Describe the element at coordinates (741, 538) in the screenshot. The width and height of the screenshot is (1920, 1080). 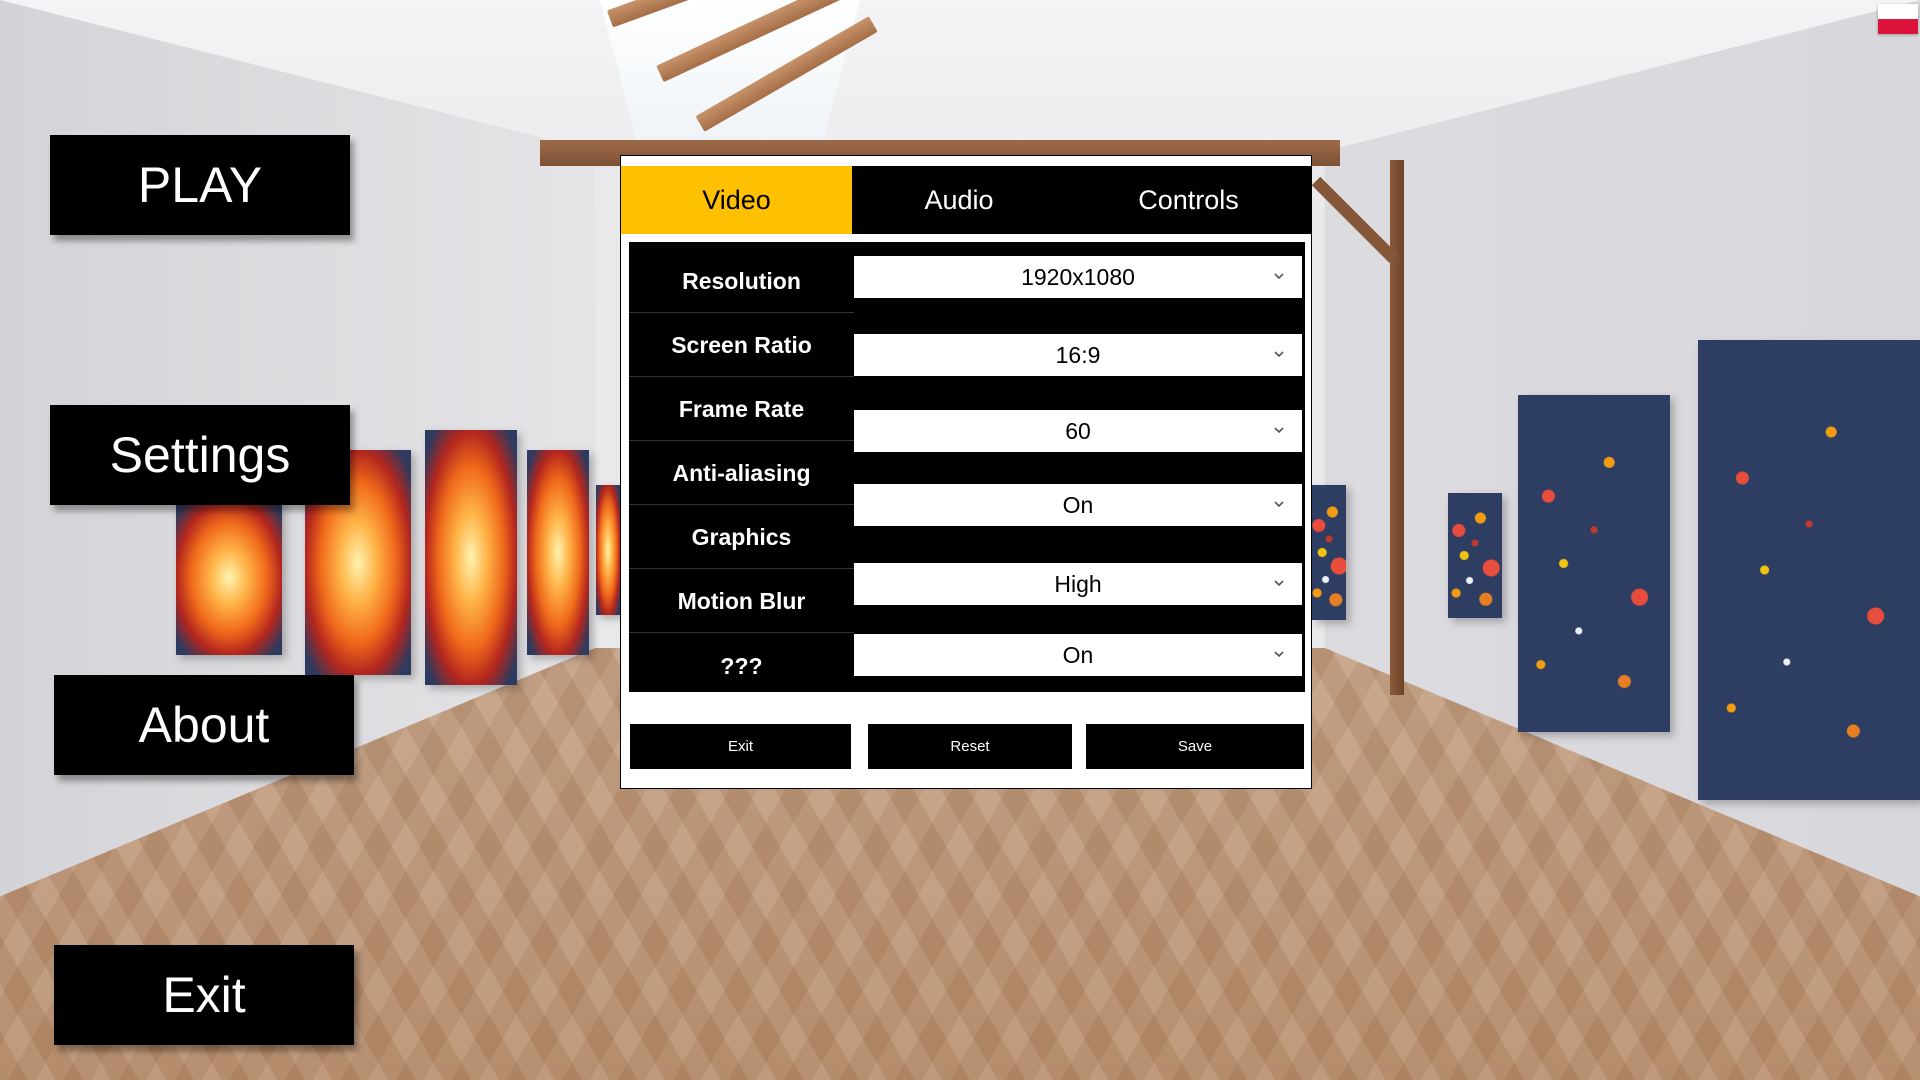
I see `graphics-label: Graphics` at that location.